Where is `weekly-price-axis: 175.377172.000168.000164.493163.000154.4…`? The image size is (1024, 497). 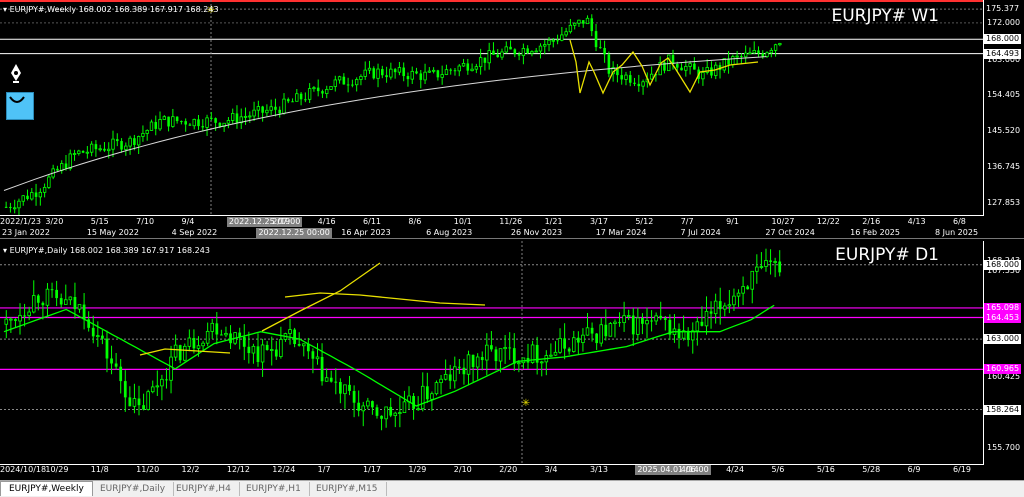 weekly-price-axis: 175.377172.000168.000164.493163.000154.4… is located at coordinates (1004, 119).